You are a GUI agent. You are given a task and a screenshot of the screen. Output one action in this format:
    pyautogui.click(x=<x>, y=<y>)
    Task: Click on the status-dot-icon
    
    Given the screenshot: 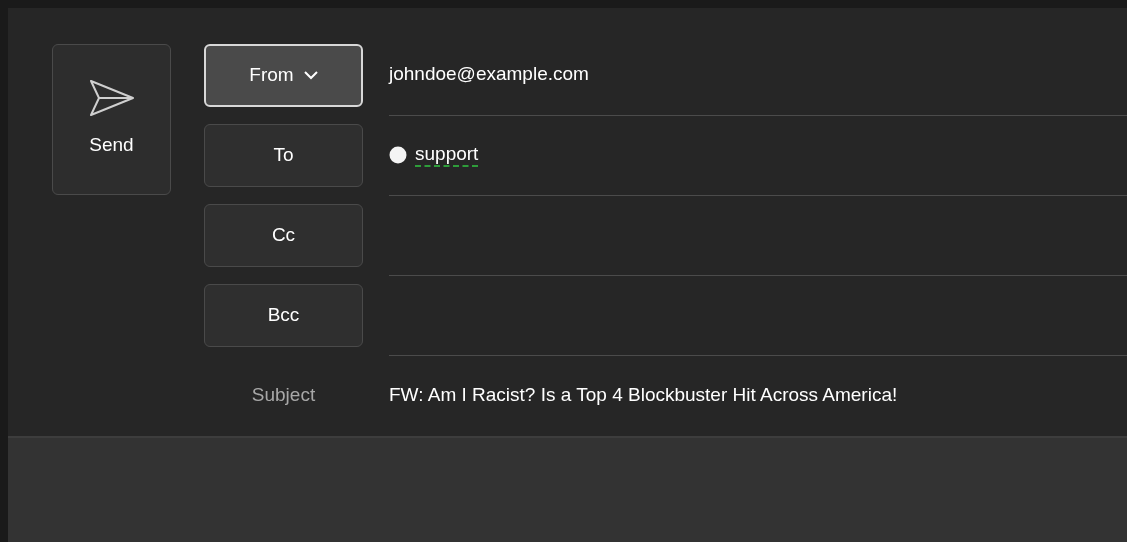 What is the action you would take?
    pyautogui.click(x=398, y=154)
    